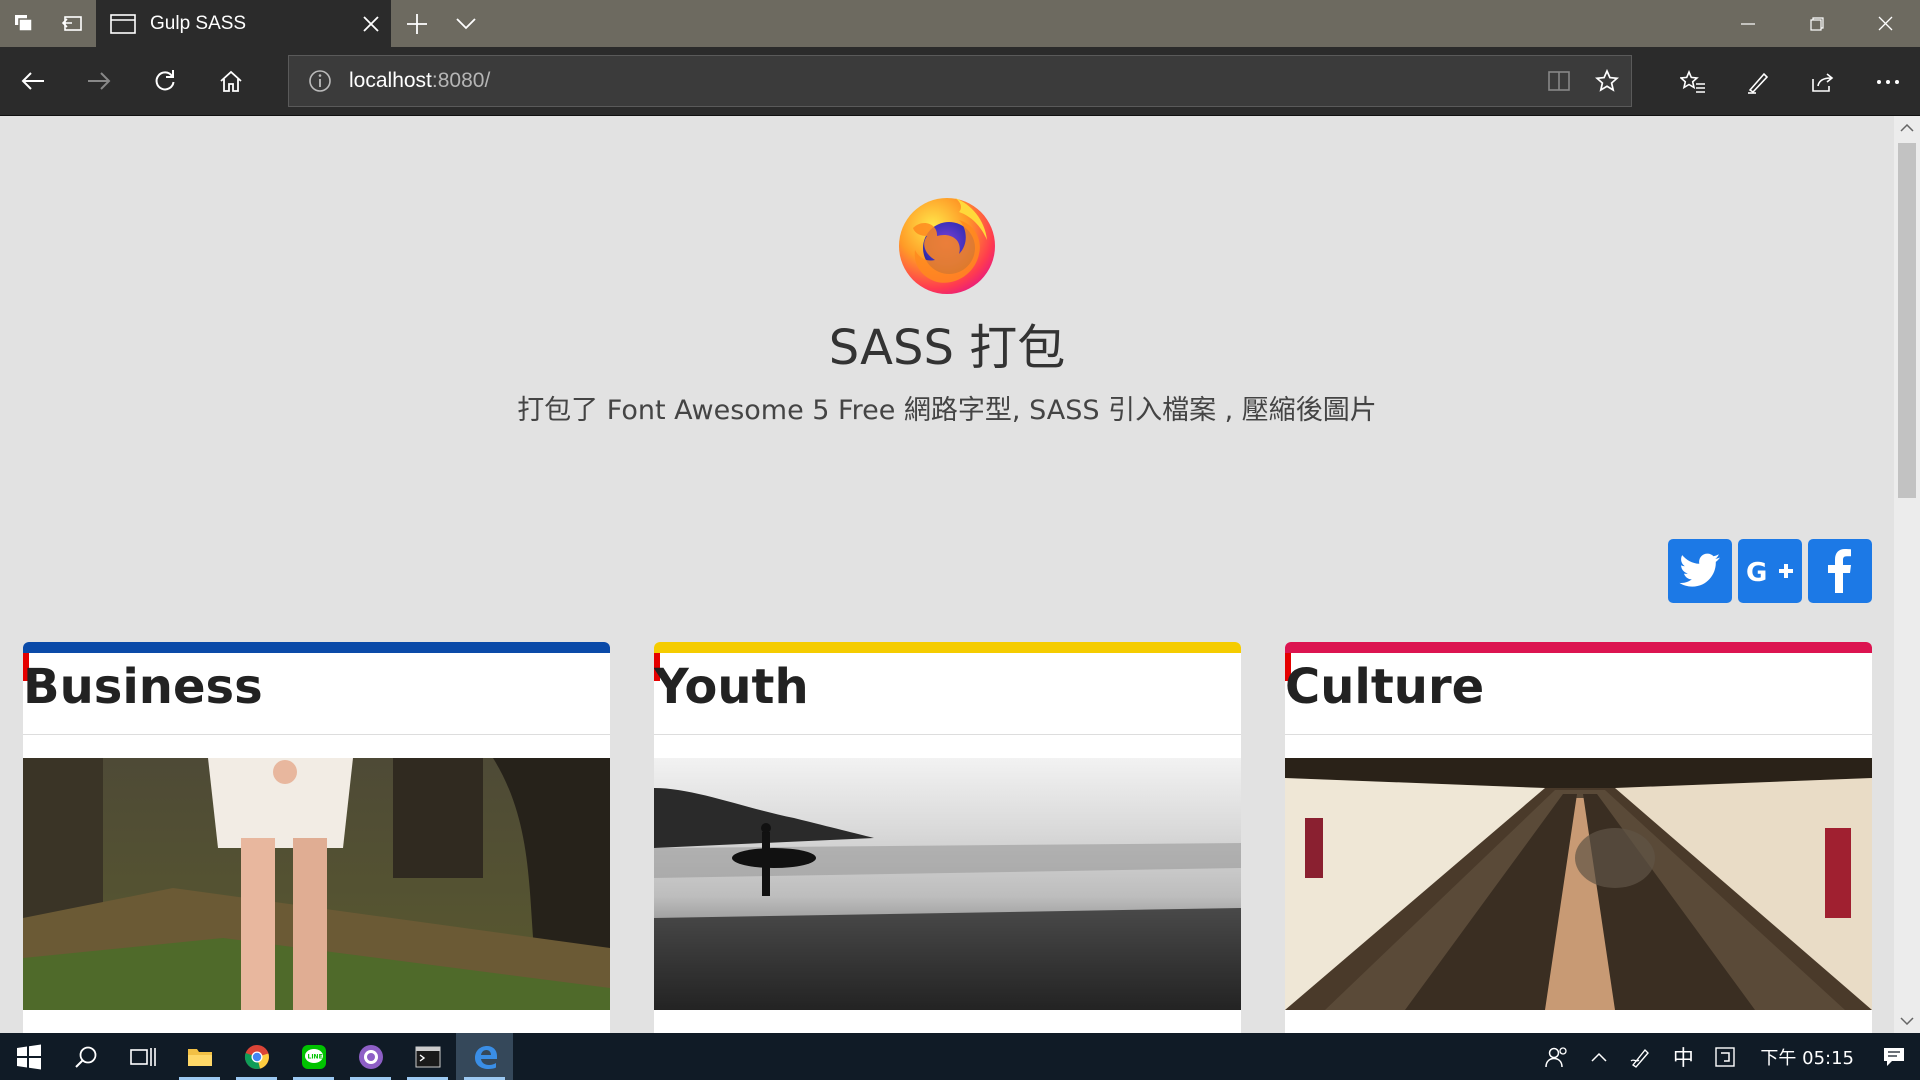 The image size is (1920, 1080). I want to click on chrome-icon, so click(256, 1056).